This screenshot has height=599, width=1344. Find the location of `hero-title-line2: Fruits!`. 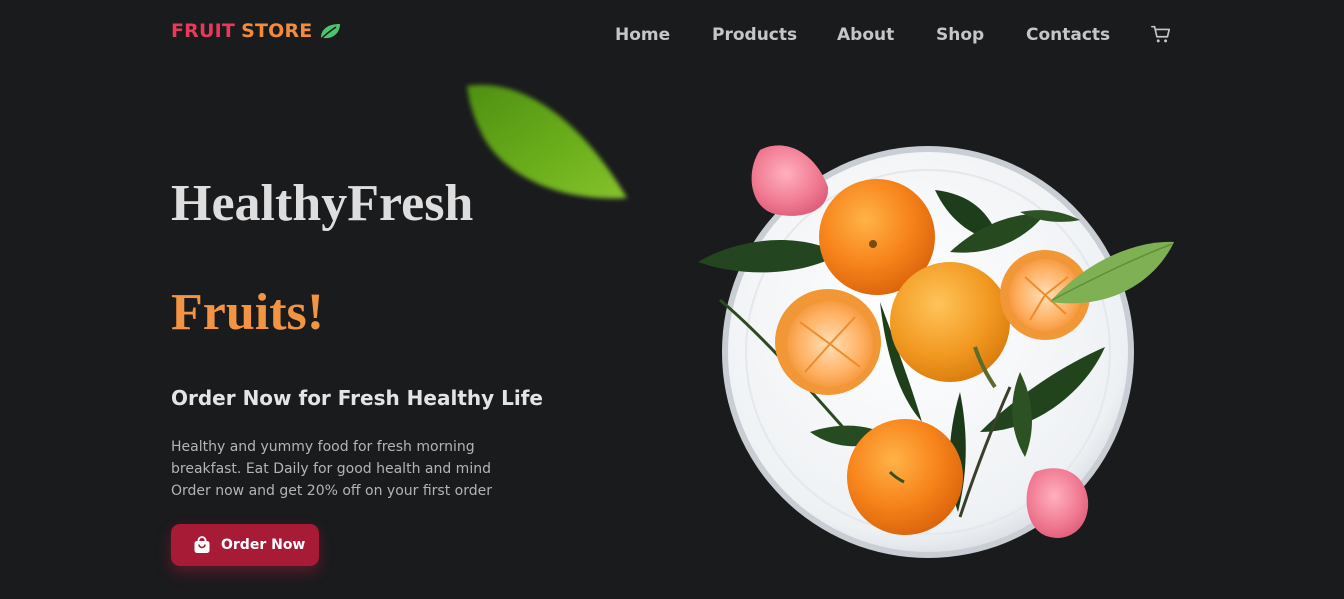

hero-title-line2: Fruits! is located at coordinates (248, 312).